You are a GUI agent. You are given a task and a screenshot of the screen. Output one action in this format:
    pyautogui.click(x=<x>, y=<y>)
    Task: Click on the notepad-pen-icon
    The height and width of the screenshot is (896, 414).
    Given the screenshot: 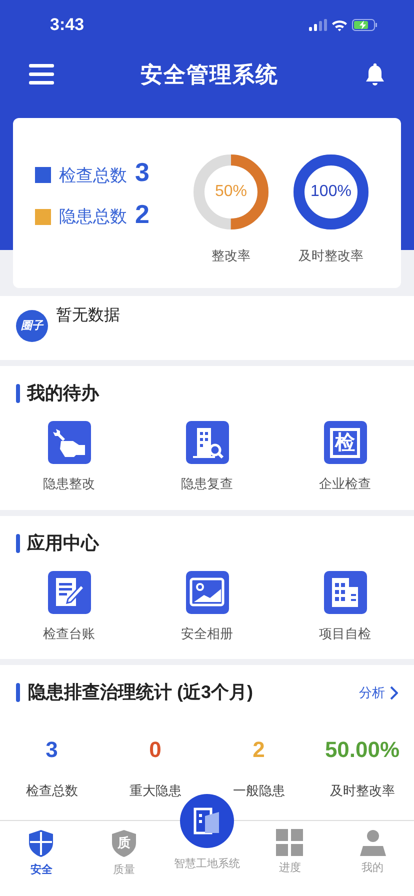 What is the action you would take?
    pyautogui.click(x=69, y=592)
    